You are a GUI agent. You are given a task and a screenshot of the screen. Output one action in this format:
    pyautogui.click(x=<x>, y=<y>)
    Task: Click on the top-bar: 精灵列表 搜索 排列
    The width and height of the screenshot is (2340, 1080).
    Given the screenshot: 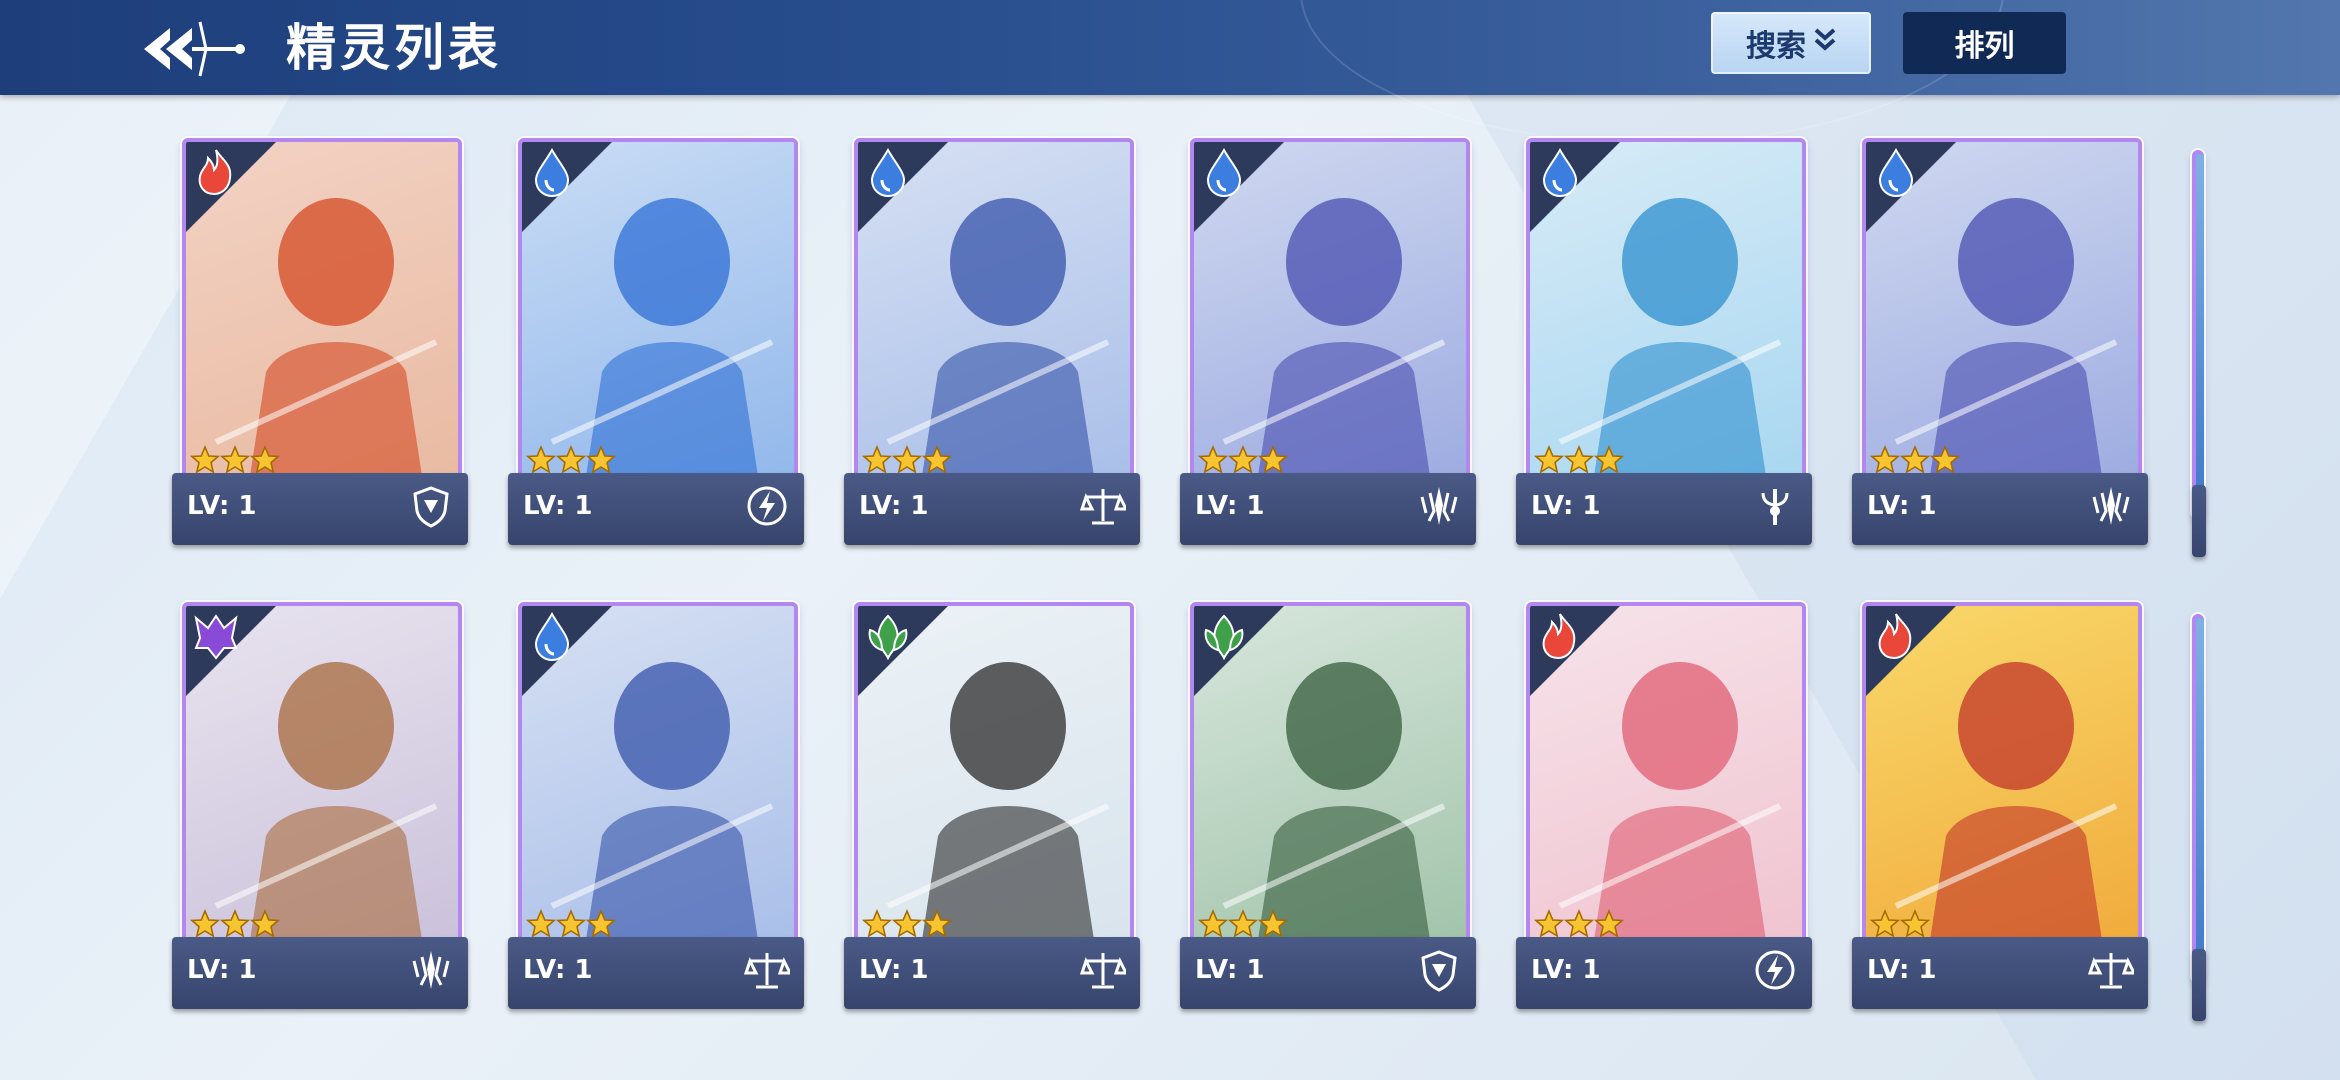 What is the action you would take?
    pyautogui.click(x=1170, y=72)
    